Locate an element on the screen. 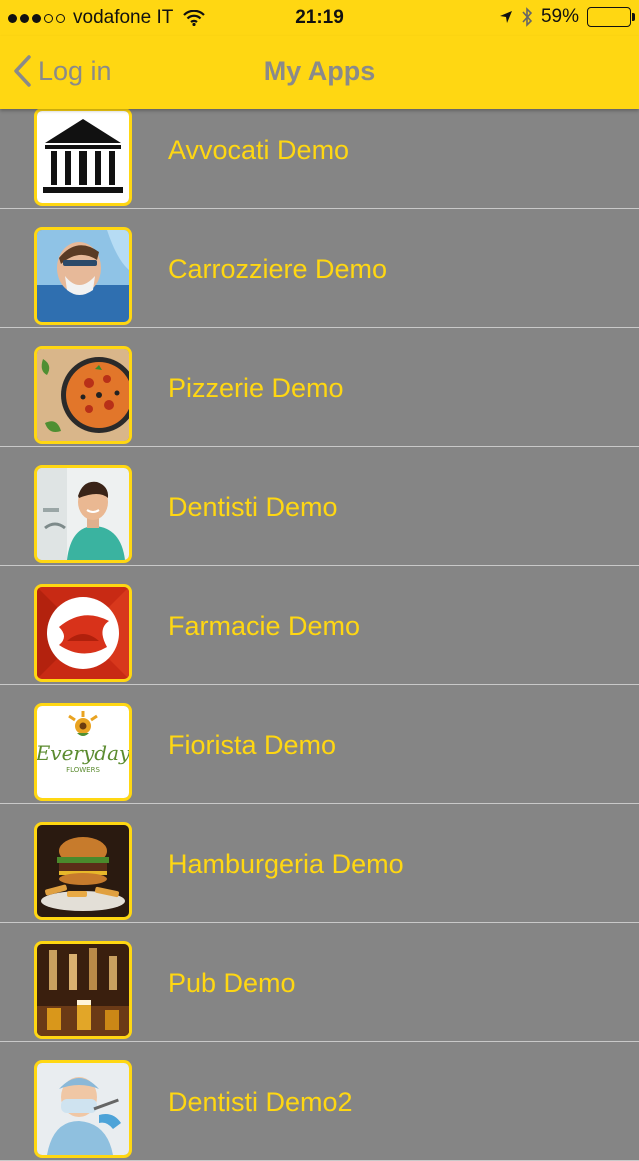 The height and width of the screenshot is (1161, 639). burger-photo-icon is located at coordinates (83, 871).